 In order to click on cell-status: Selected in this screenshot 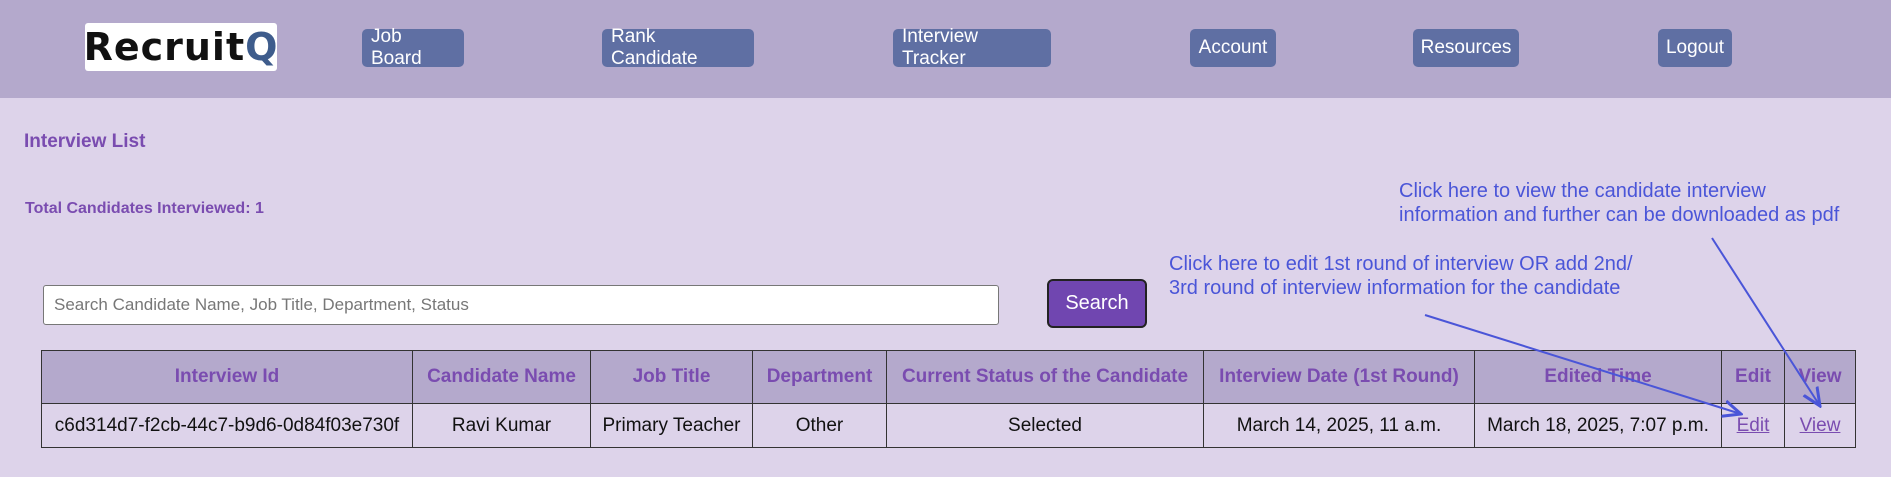, I will do `click(1045, 425)`.